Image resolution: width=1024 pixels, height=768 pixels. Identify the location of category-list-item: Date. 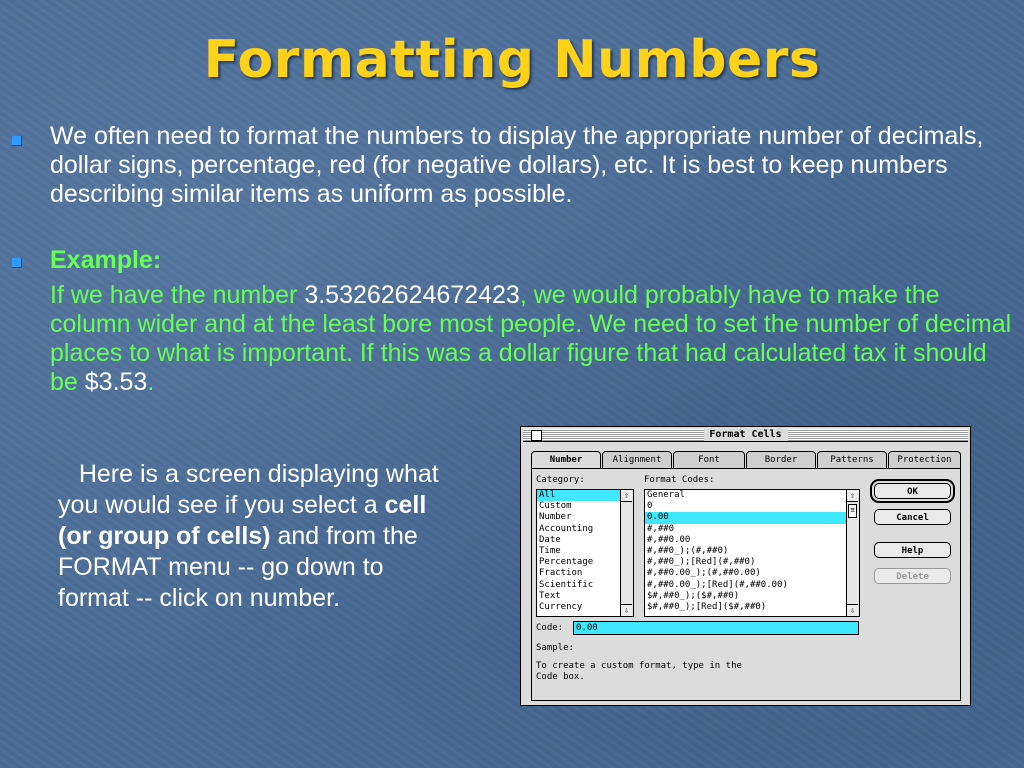
(585, 540).